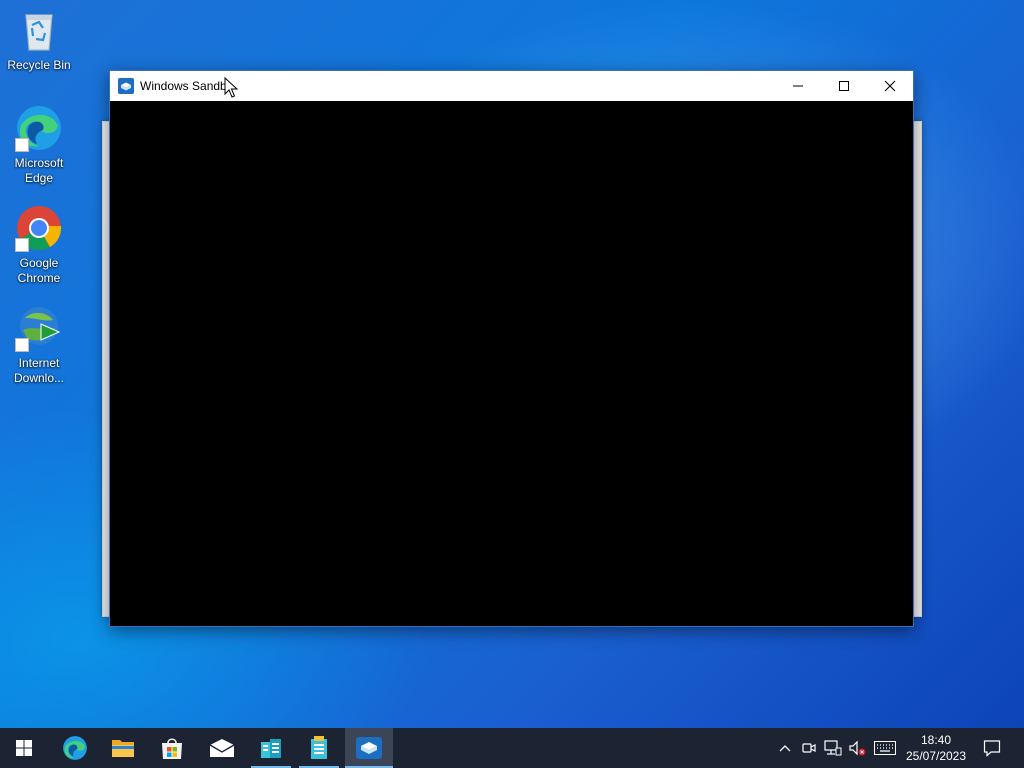 The height and width of the screenshot is (768, 1024). I want to click on volume-muted-icon, so click(857, 748).